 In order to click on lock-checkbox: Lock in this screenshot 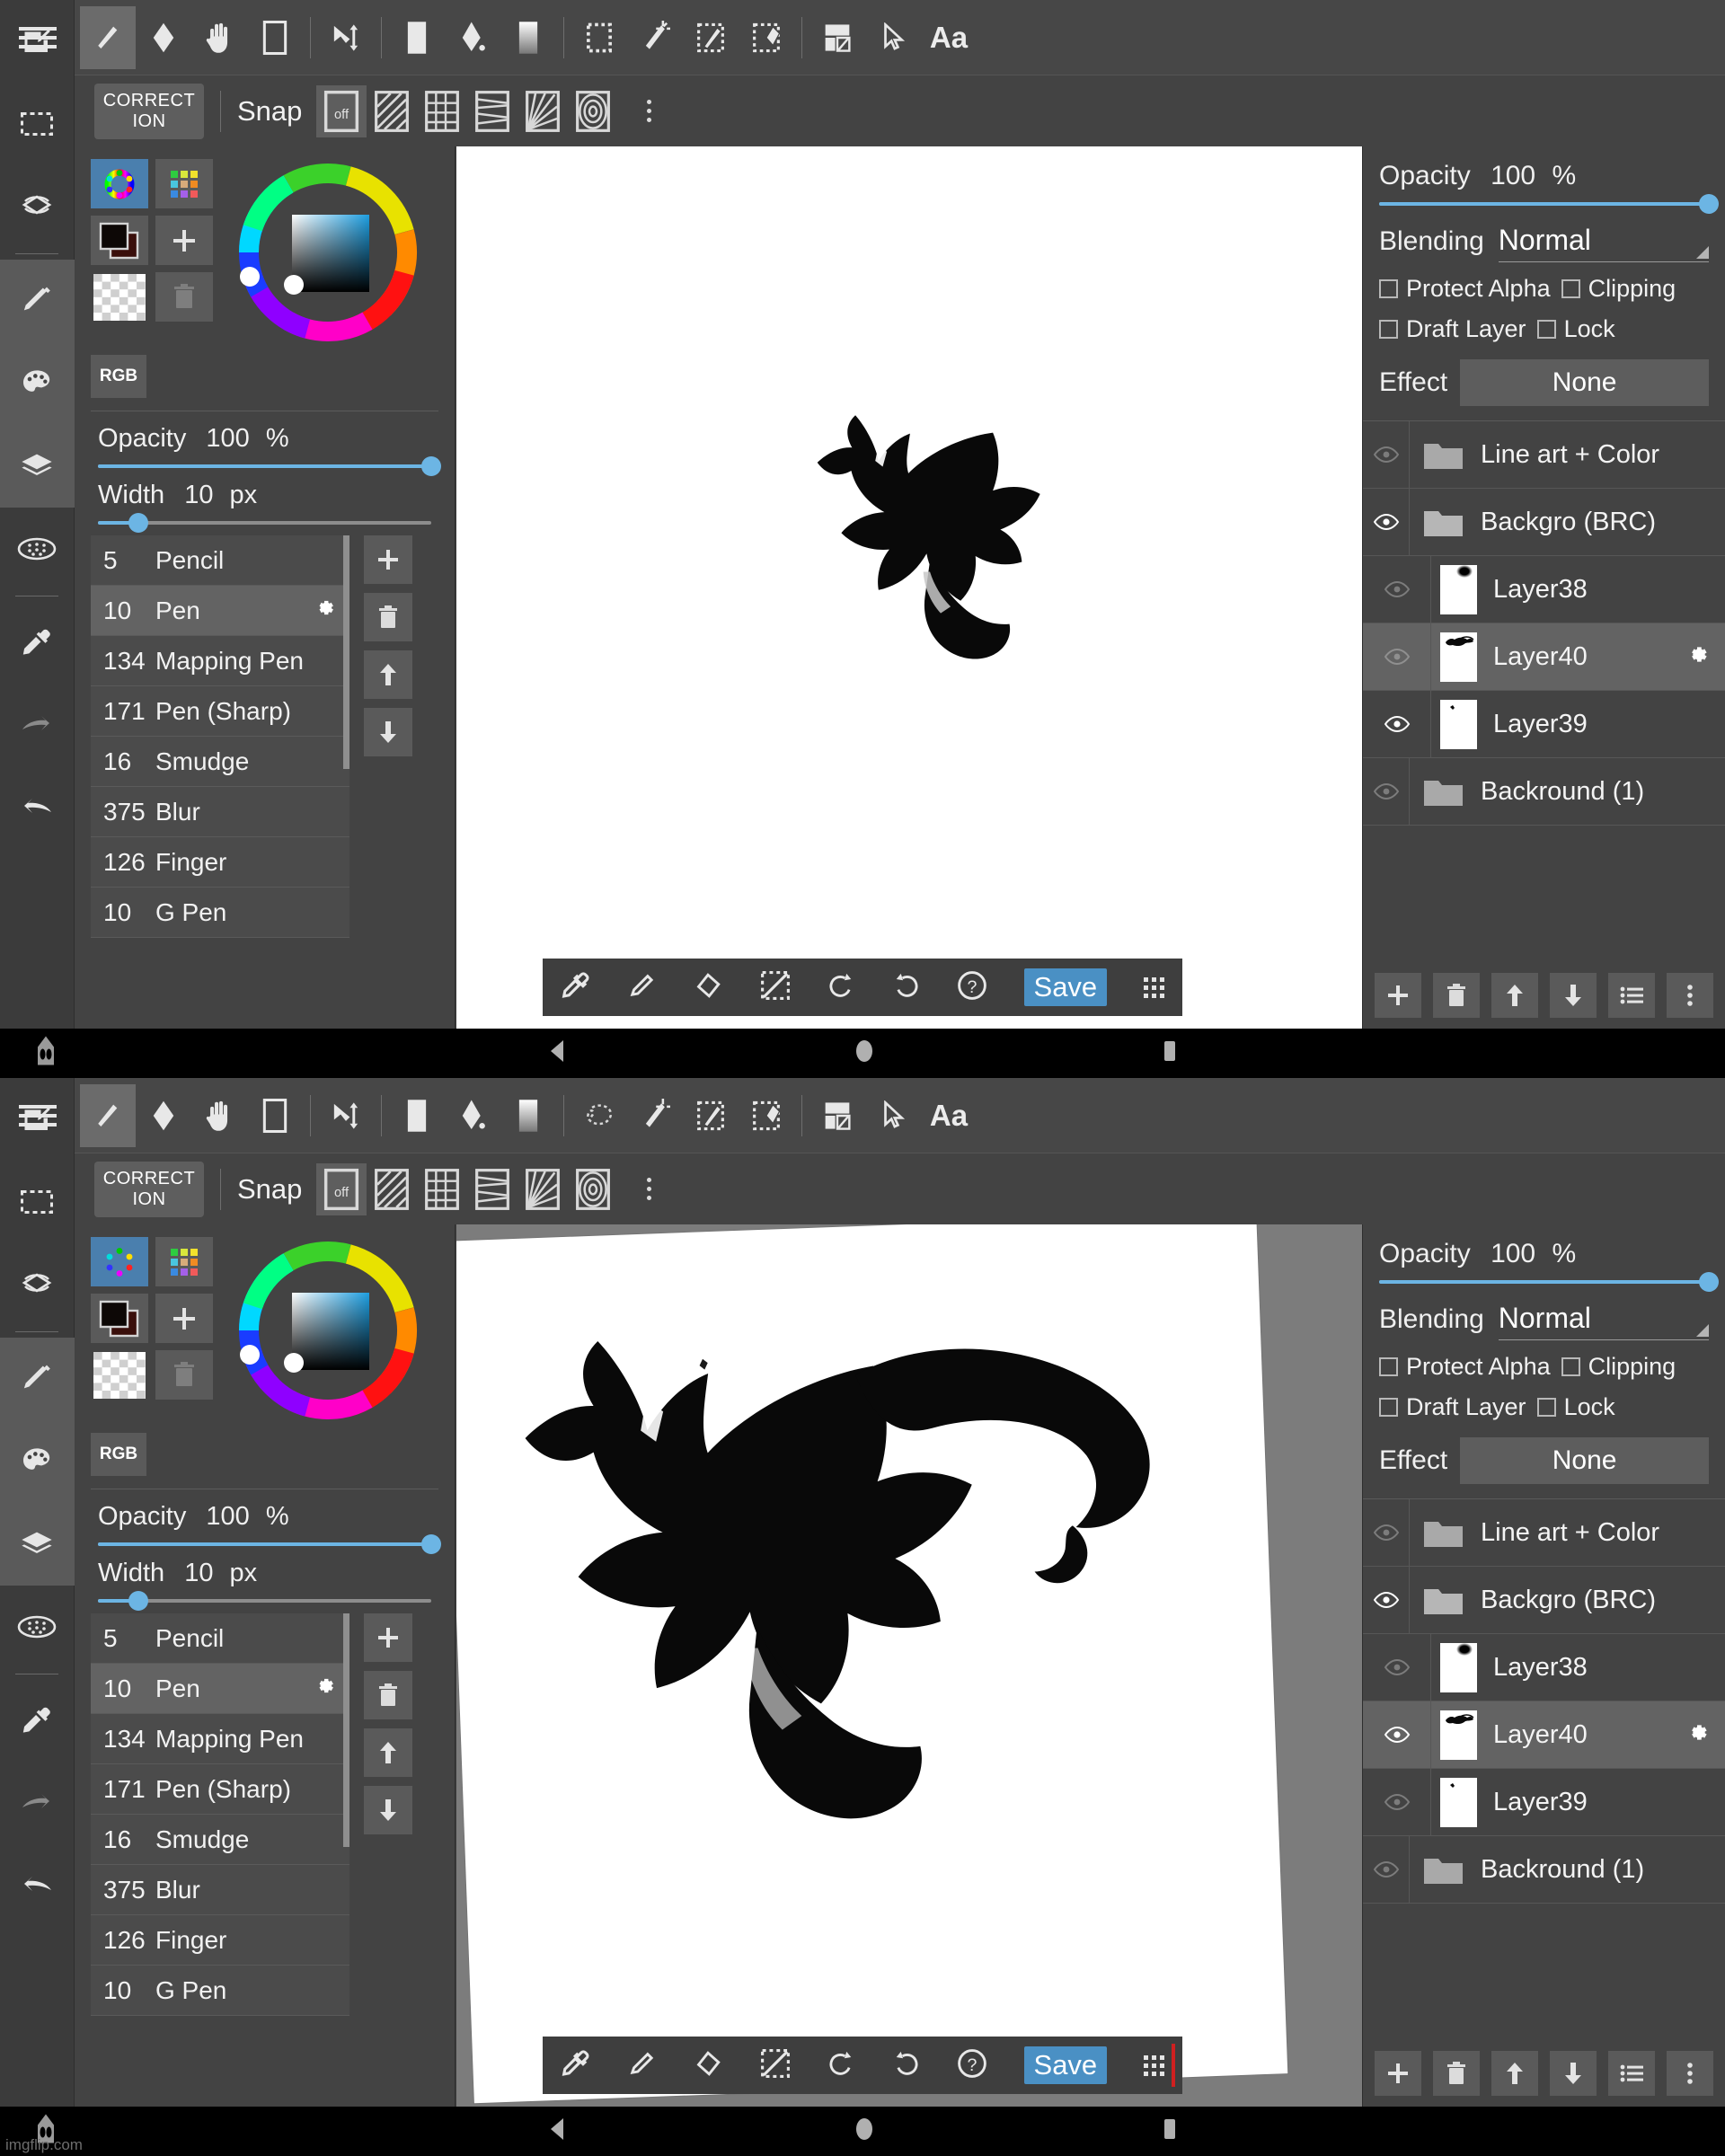, I will do `click(1575, 329)`.